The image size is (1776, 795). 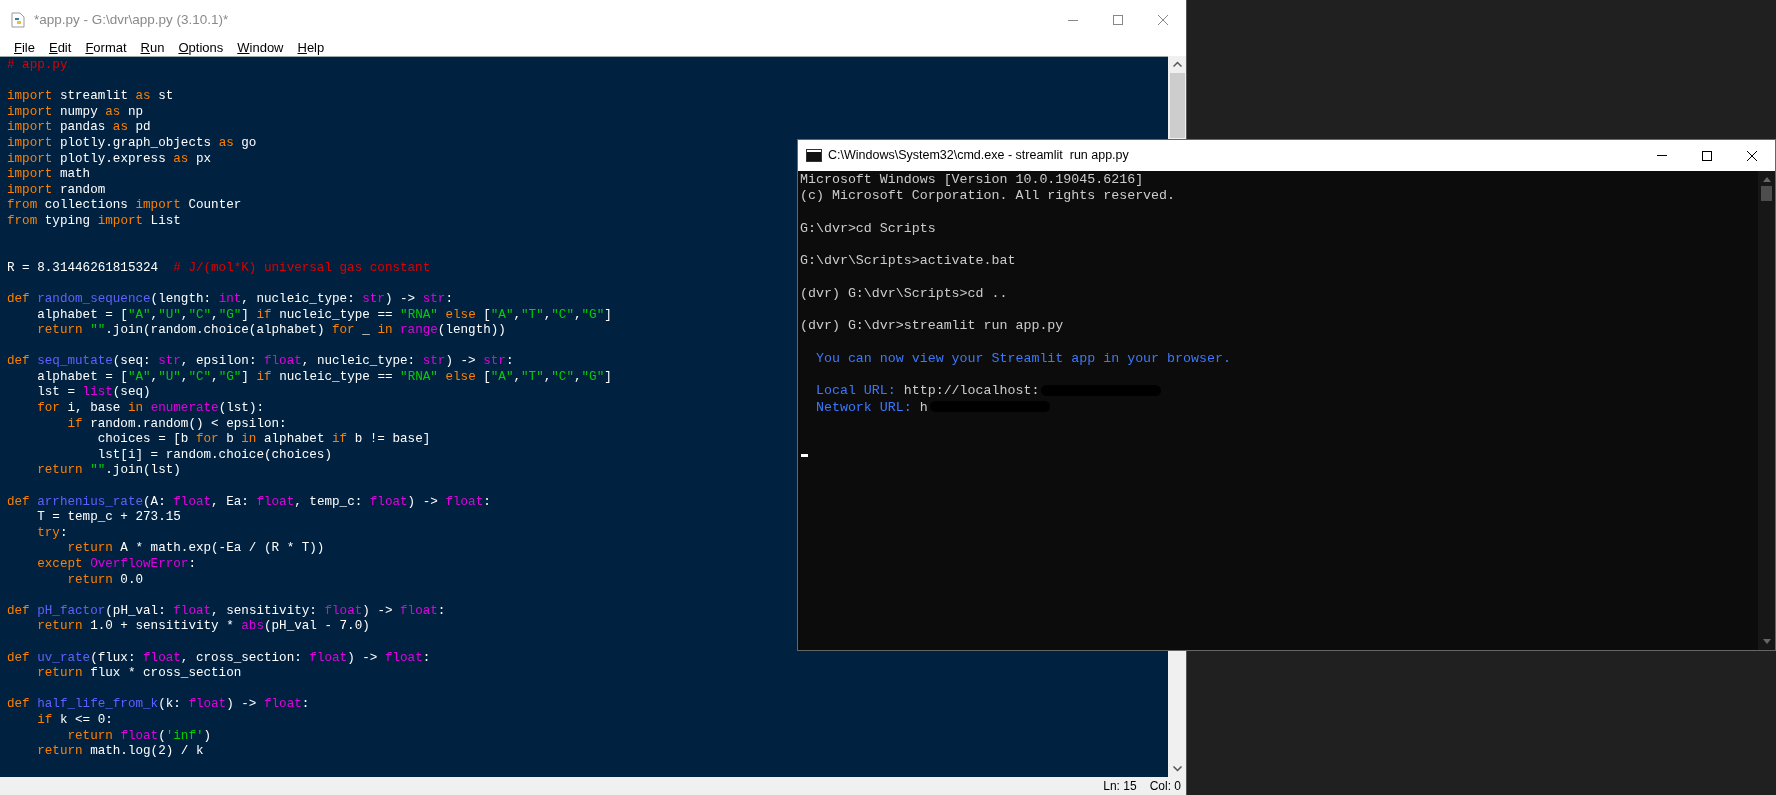 I want to click on code-line: if random.random() < epsilon:, so click(x=176, y=423).